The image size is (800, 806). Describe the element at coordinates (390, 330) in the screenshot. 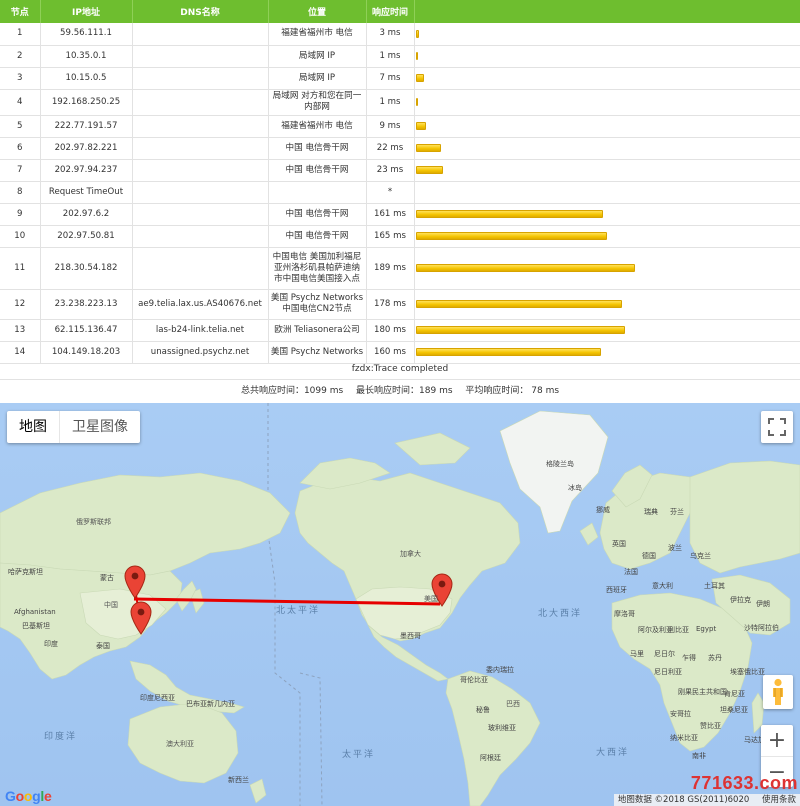

I see `cell-response-time: 180 ms` at that location.